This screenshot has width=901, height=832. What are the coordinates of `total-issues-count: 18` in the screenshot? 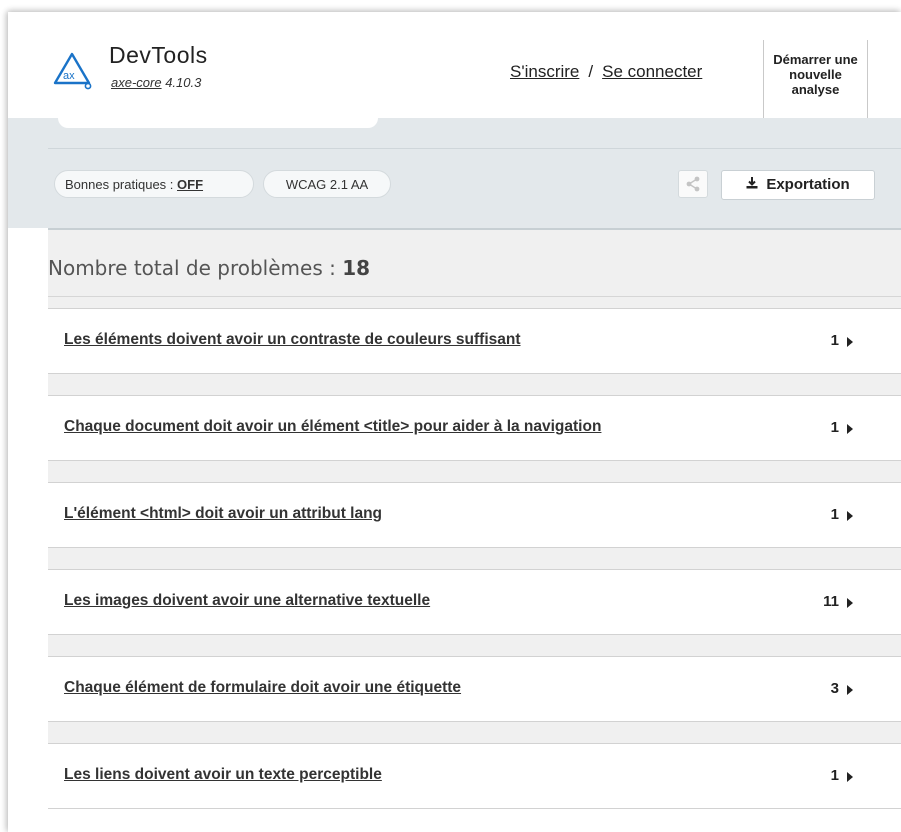 It's located at (356, 268).